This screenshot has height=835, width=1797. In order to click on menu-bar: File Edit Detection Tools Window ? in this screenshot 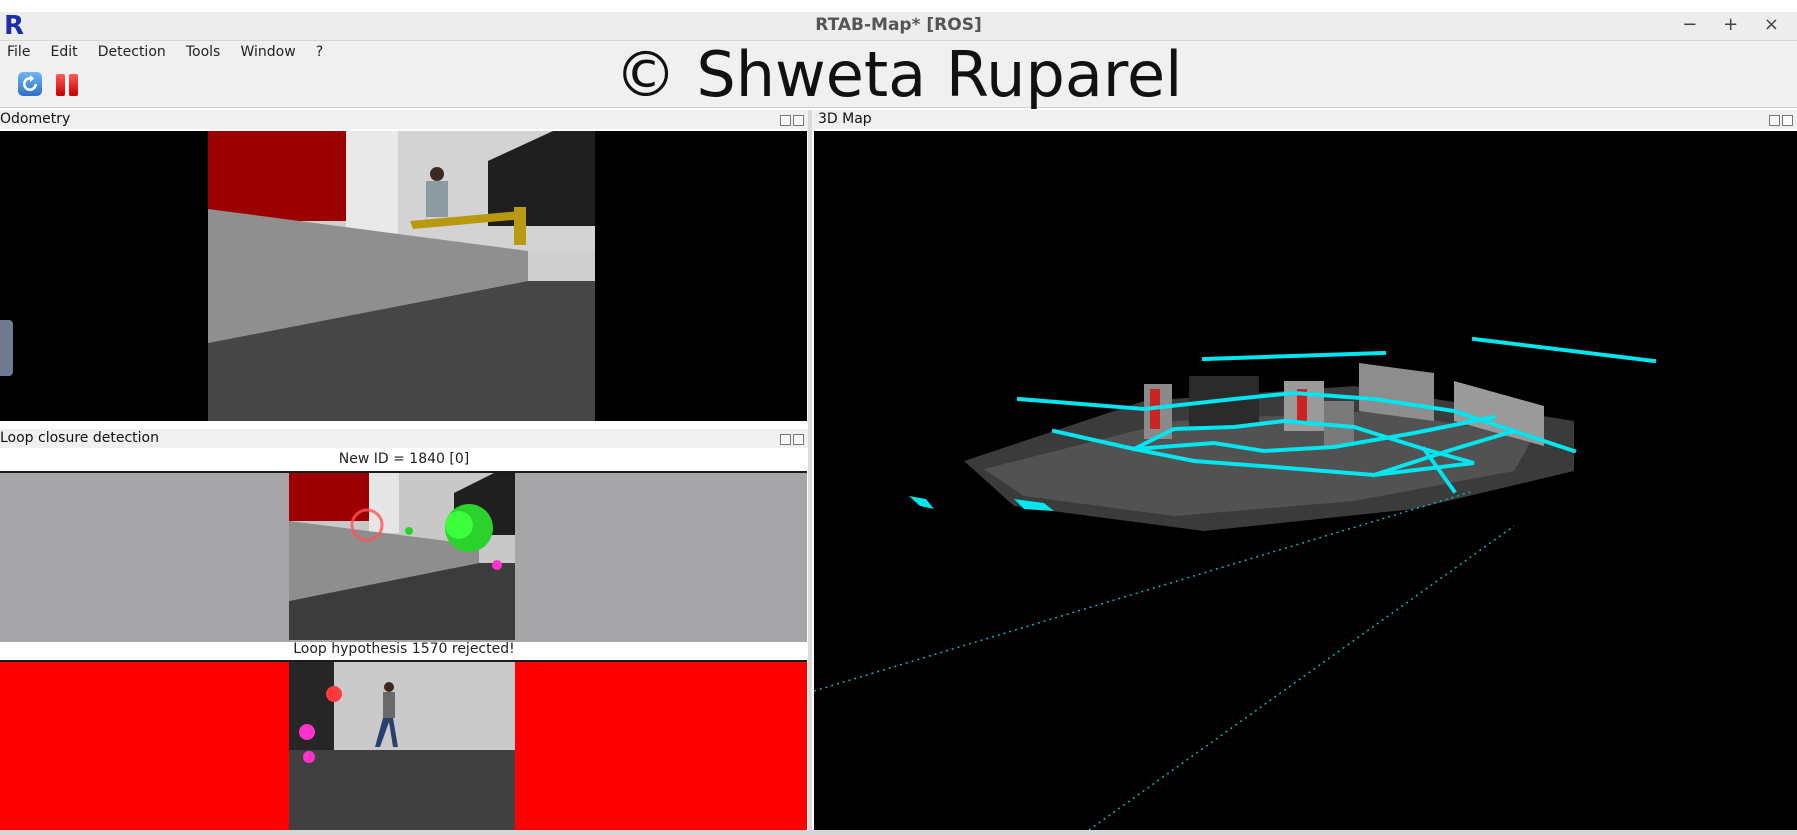, I will do `click(898, 52)`.